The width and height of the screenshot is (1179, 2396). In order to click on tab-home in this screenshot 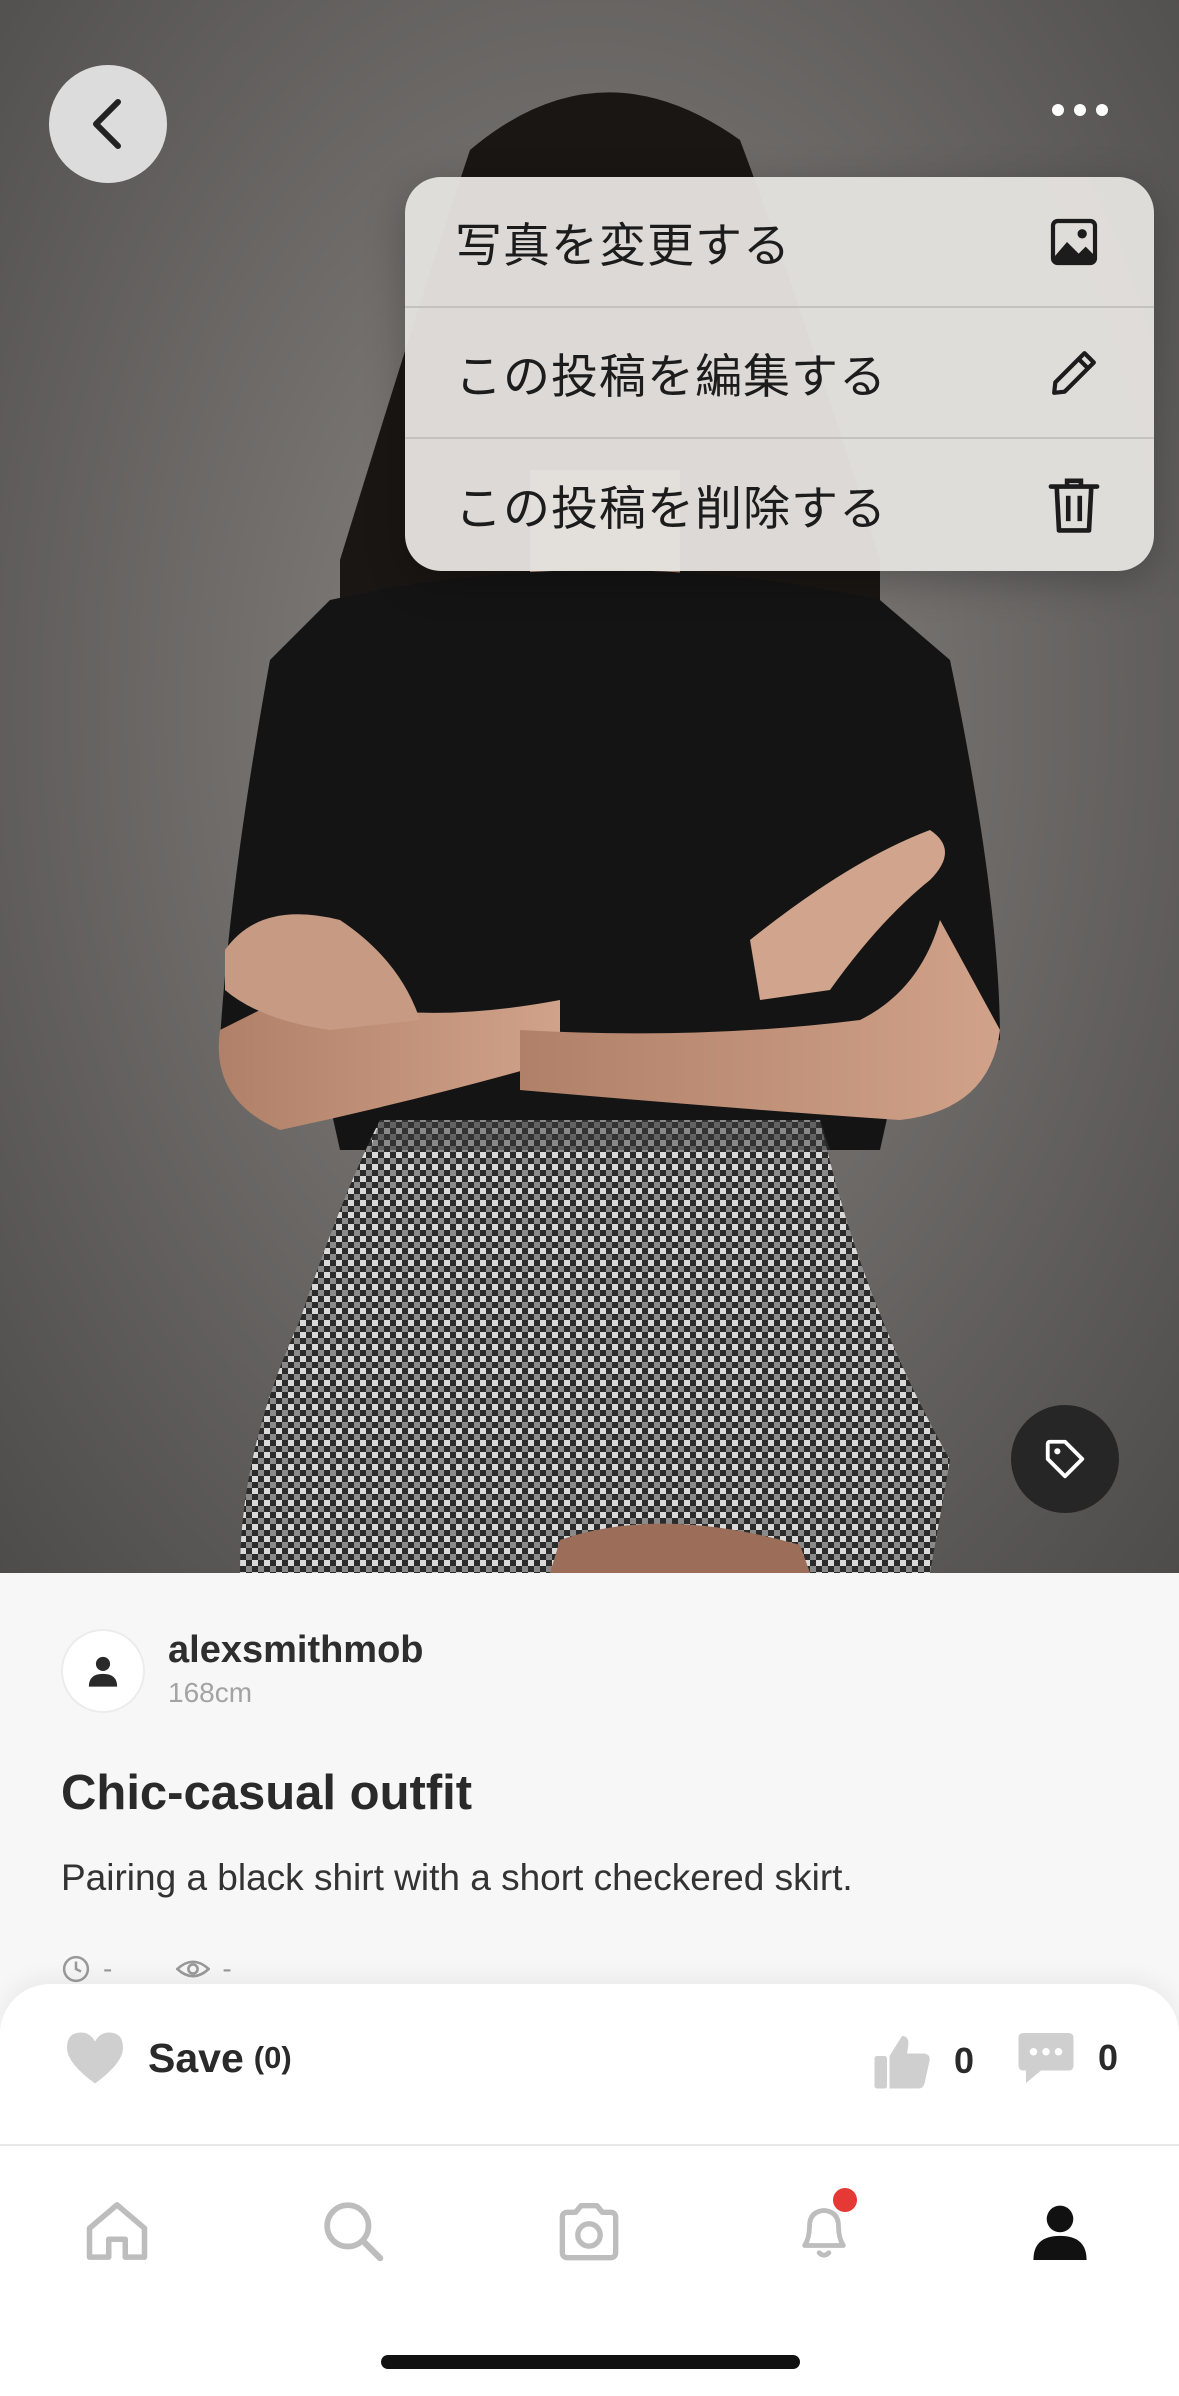, I will do `click(117, 2231)`.